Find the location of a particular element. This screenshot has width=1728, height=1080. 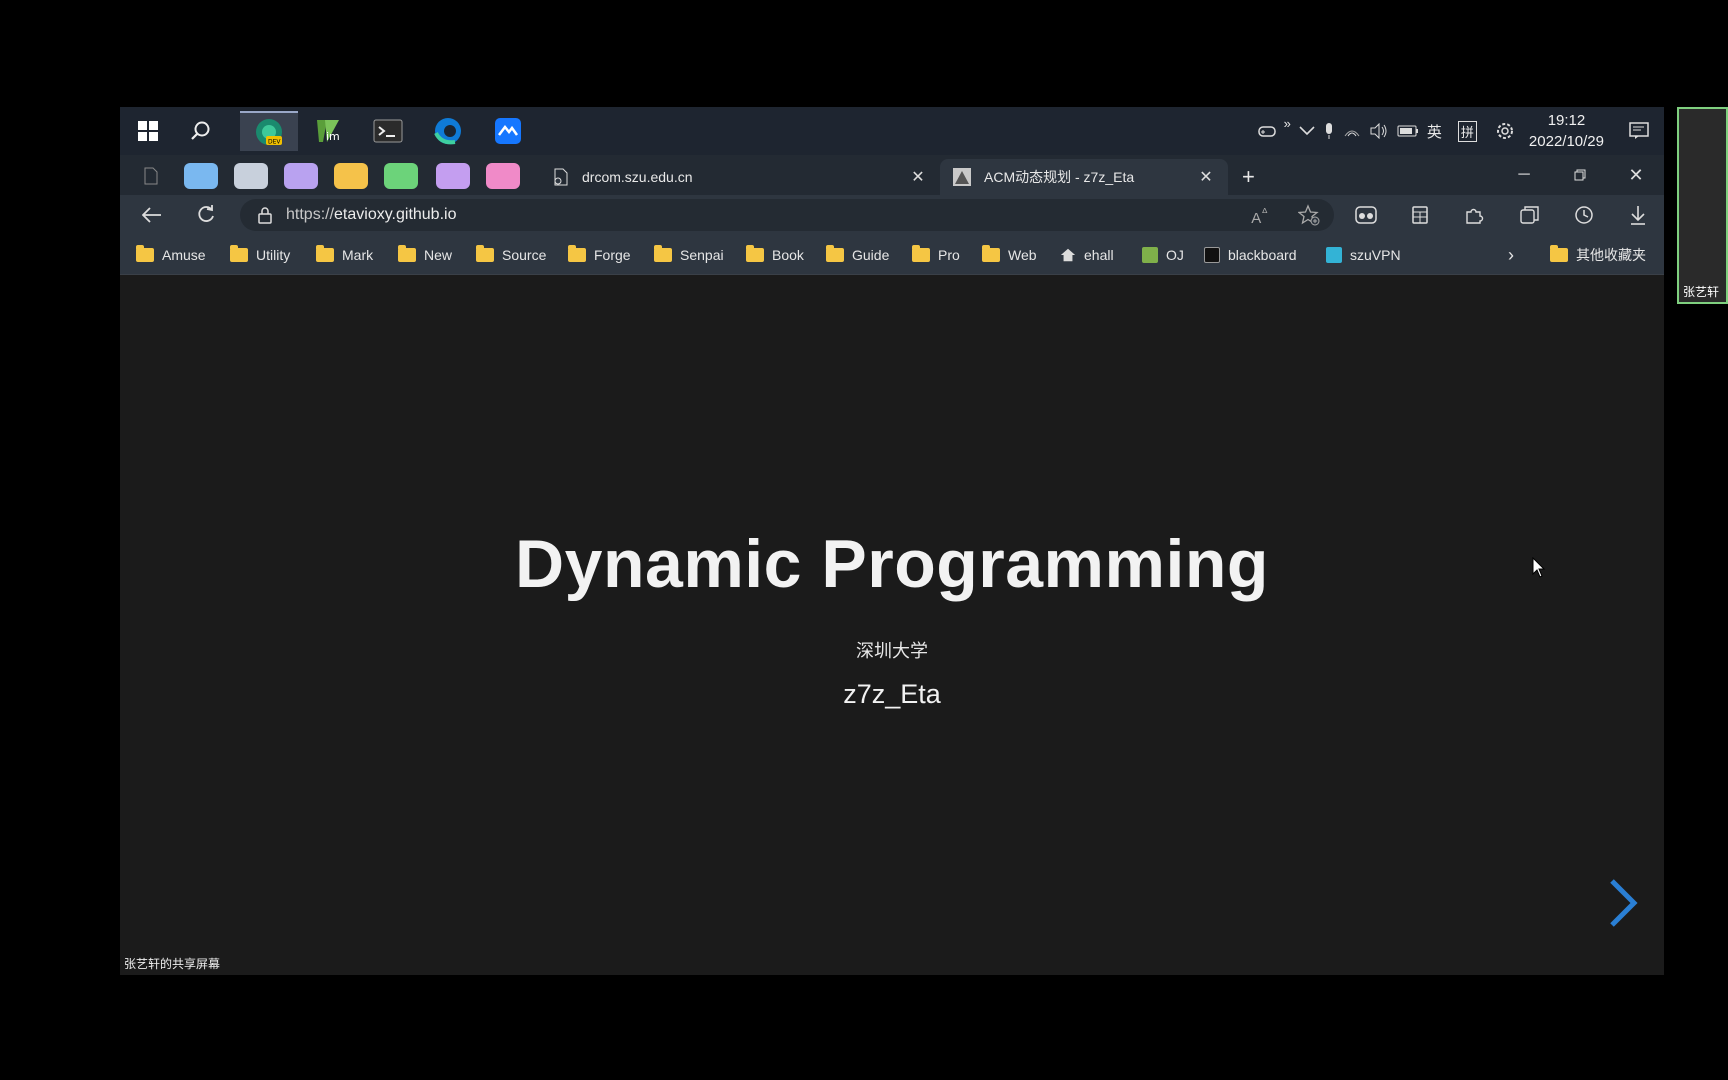

favorite-folder-senpai: Senpai is located at coordinates (689, 255).